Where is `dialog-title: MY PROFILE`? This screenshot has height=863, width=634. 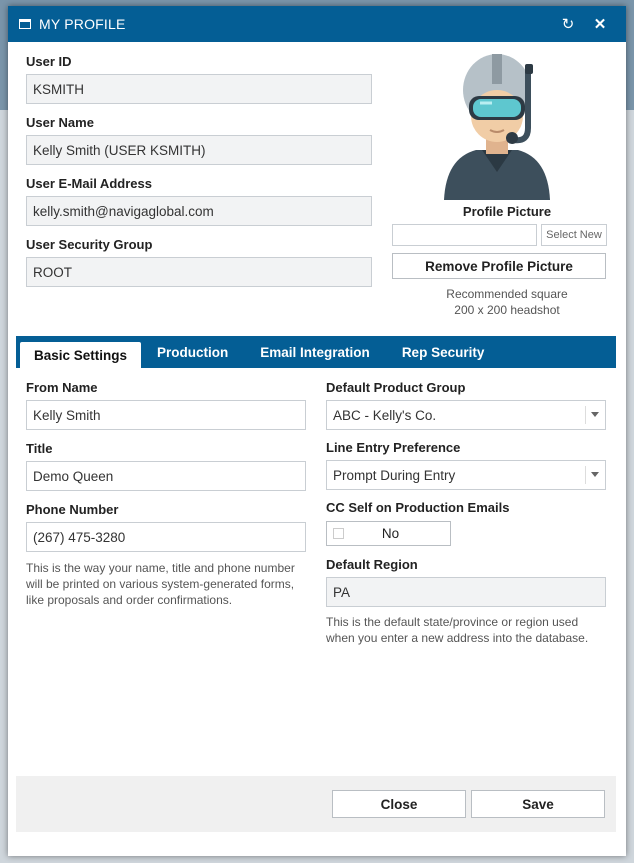
dialog-title: MY PROFILE is located at coordinates (82, 24).